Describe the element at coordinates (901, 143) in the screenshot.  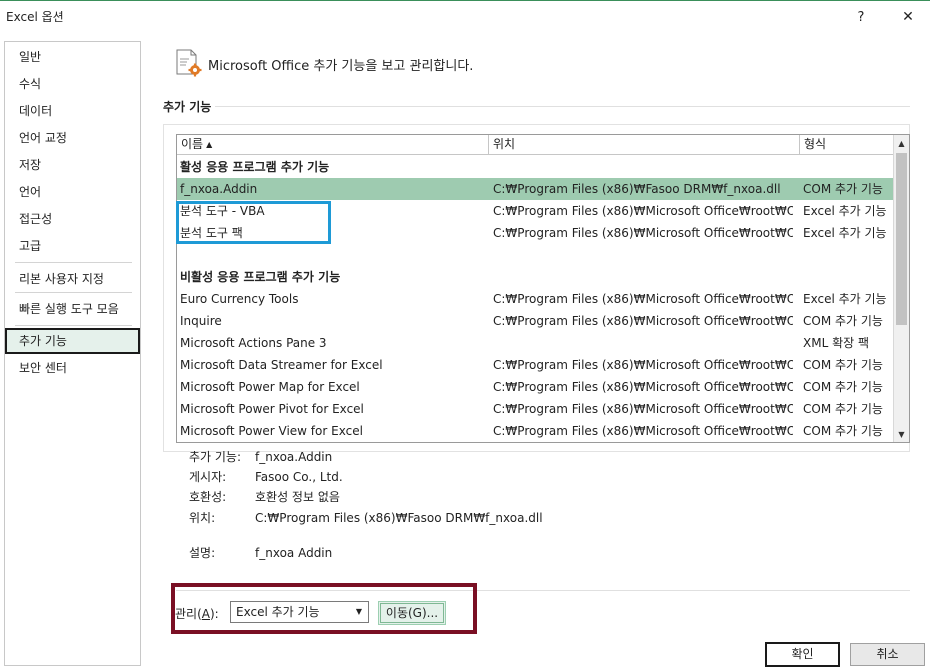
I see `scroll-up-icon: ▲` at that location.